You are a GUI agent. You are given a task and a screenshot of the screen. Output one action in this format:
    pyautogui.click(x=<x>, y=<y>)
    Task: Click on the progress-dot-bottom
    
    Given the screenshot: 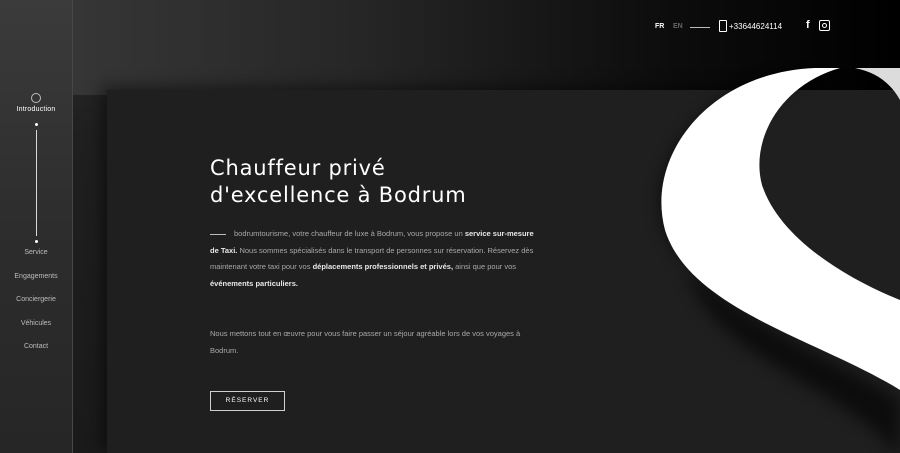 What is the action you would take?
    pyautogui.click(x=36, y=241)
    